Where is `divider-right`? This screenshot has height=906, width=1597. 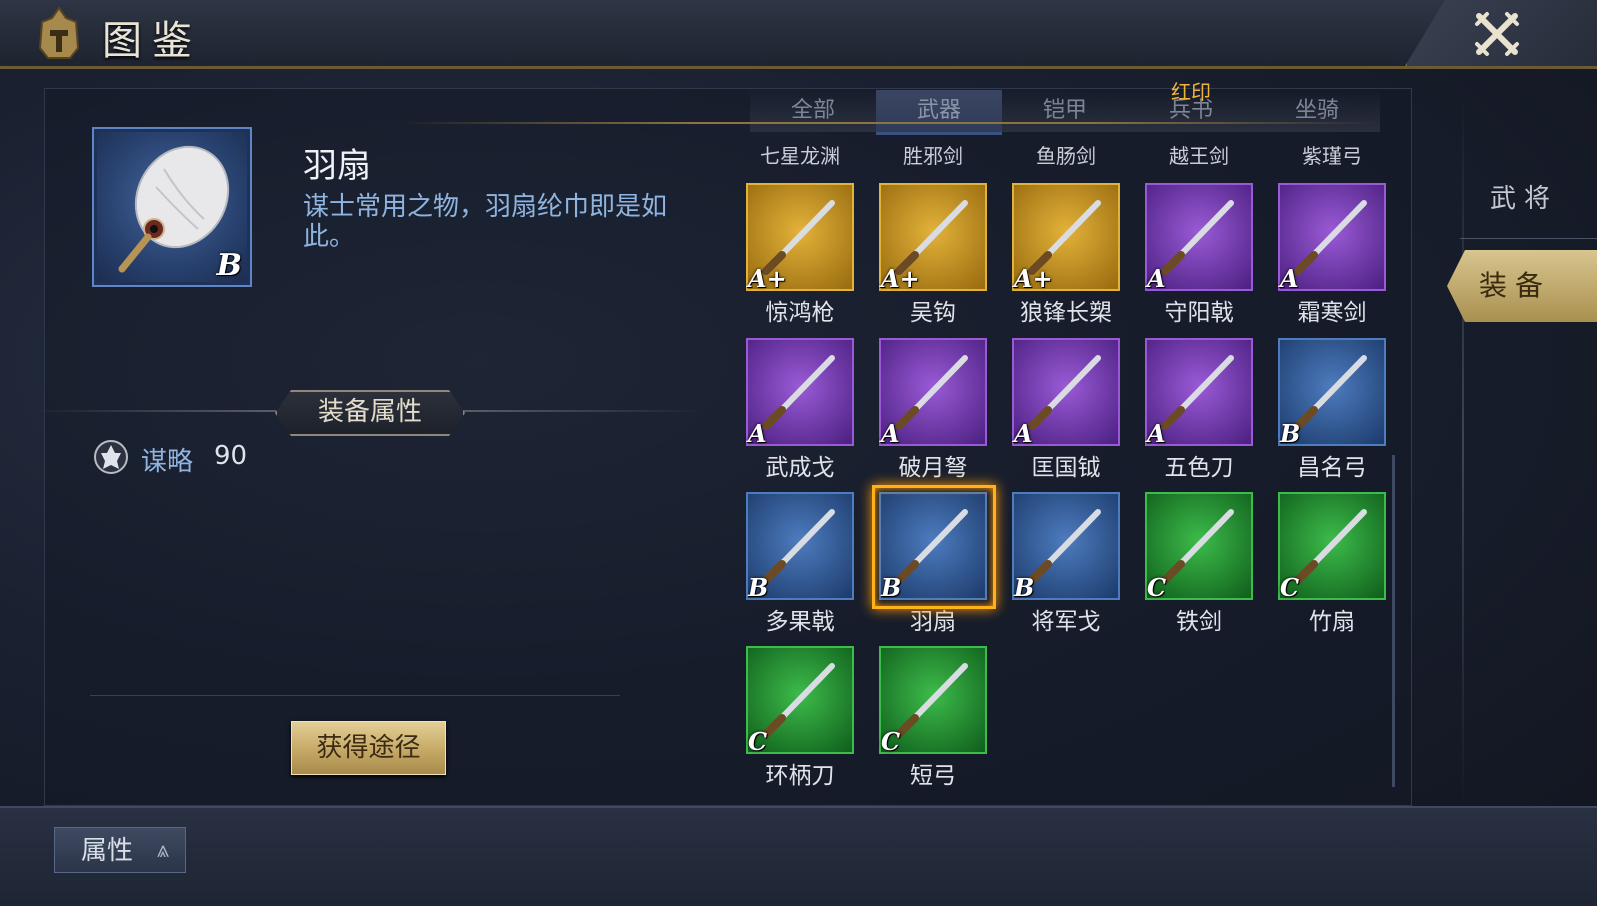
divider-right is located at coordinates (582, 411).